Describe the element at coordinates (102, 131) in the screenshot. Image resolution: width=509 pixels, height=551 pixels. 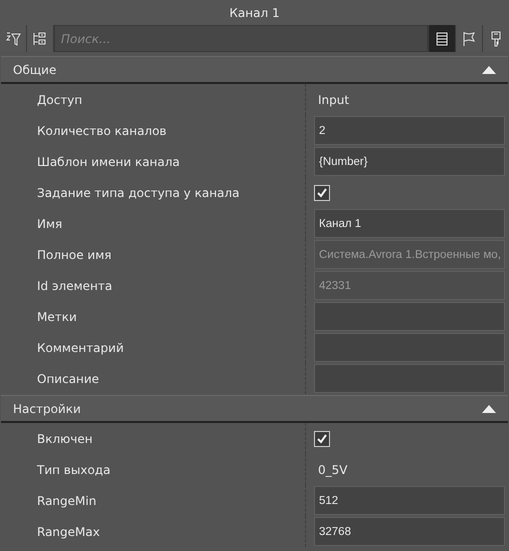
I see `property-label: Количество каналов` at that location.